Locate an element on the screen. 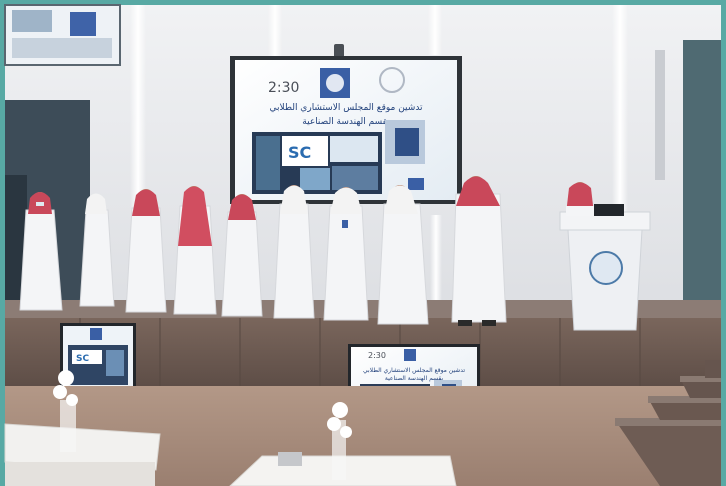 Image resolution: width=726 pixels, height=486 pixels. right-wall-panel is located at coordinates (702, 180).